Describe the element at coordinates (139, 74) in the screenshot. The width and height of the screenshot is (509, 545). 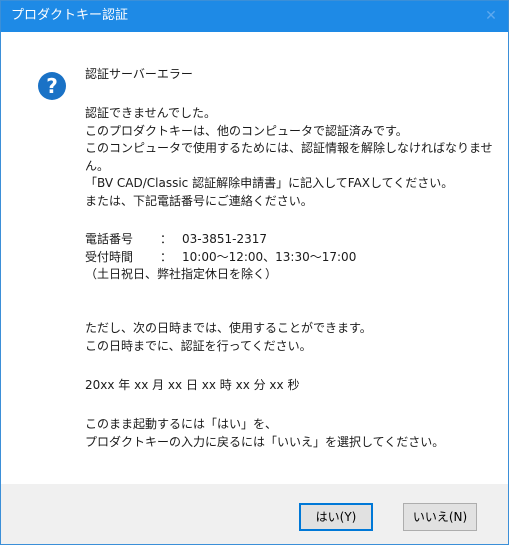
I see `message-title: 認証サーバーエラー` at that location.